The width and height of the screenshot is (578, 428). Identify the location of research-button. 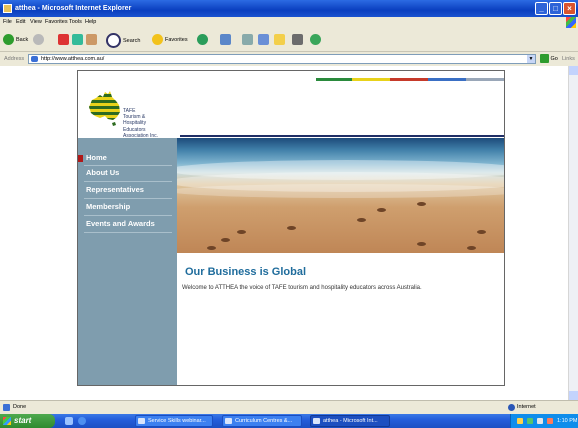
(298, 40).